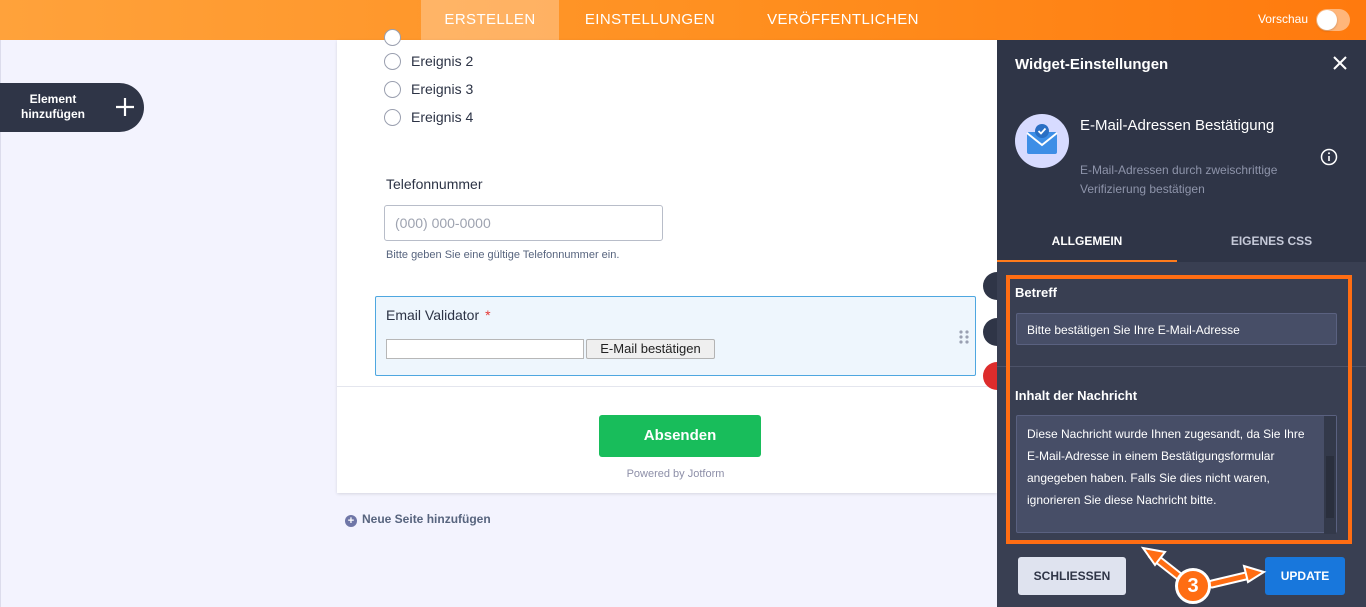 This screenshot has height=607, width=1366. What do you see at coordinates (1181, 65) in the screenshot?
I see `panel-header: Widget-Einstellungen` at bounding box center [1181, 65].